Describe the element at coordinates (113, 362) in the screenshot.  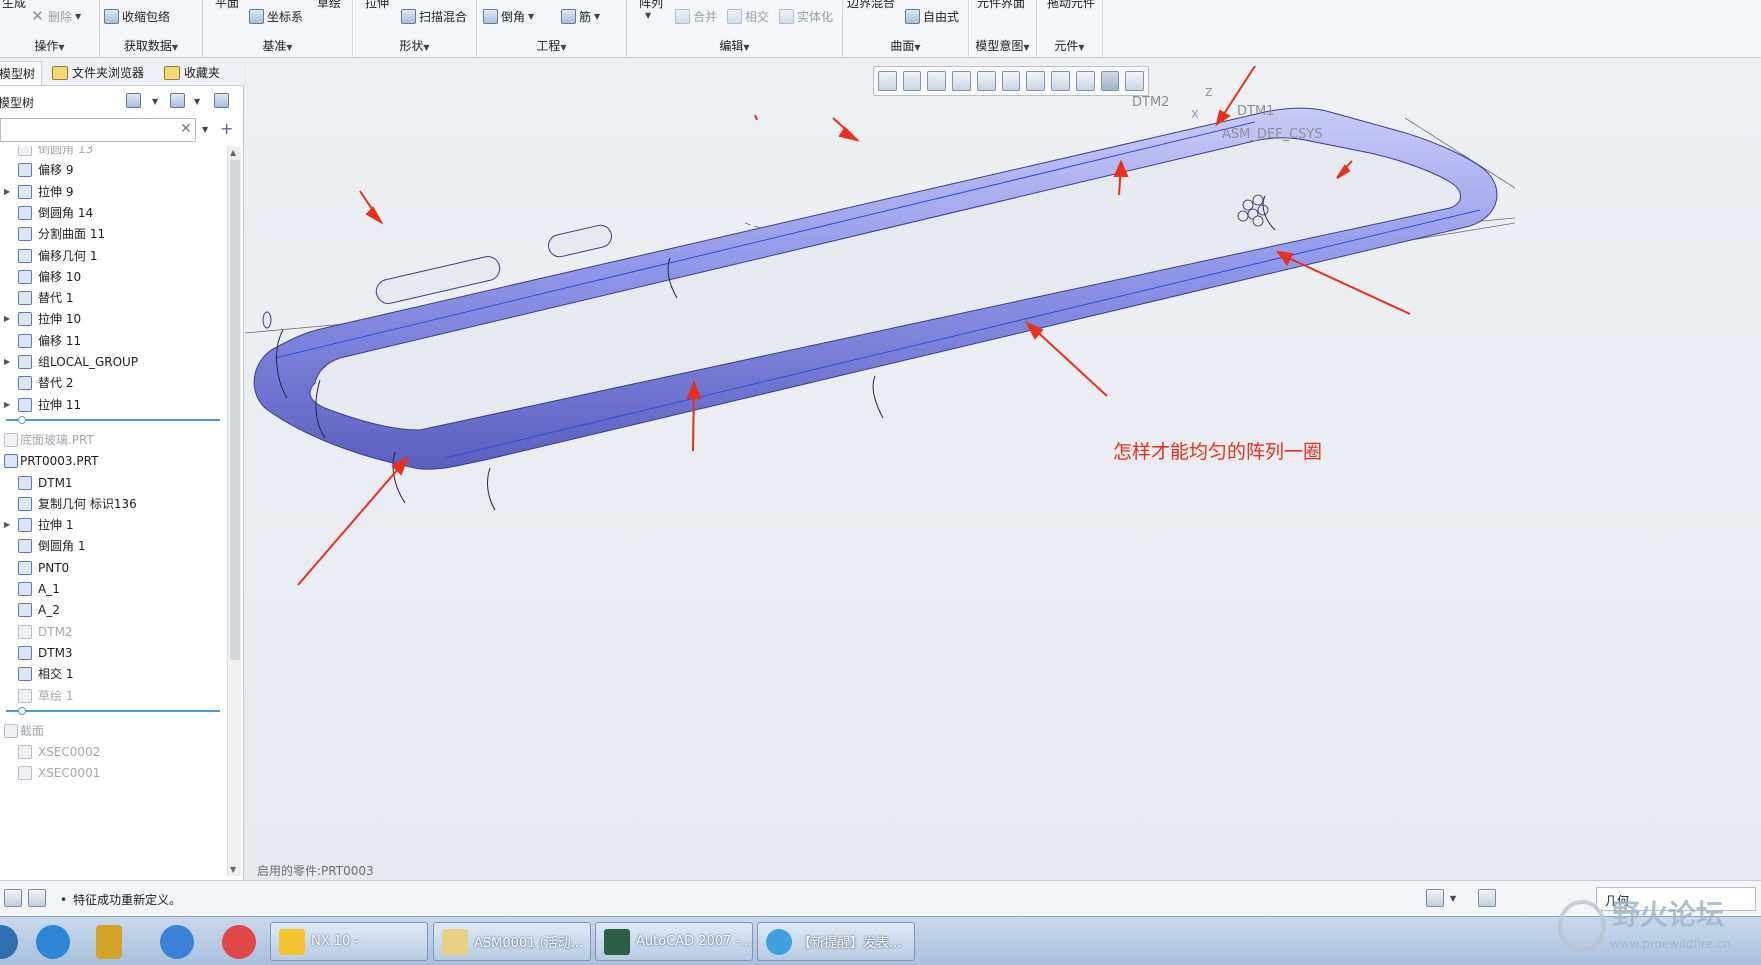
I see `tree-item: ▶ 组LOCAL_GROUP` at that location.